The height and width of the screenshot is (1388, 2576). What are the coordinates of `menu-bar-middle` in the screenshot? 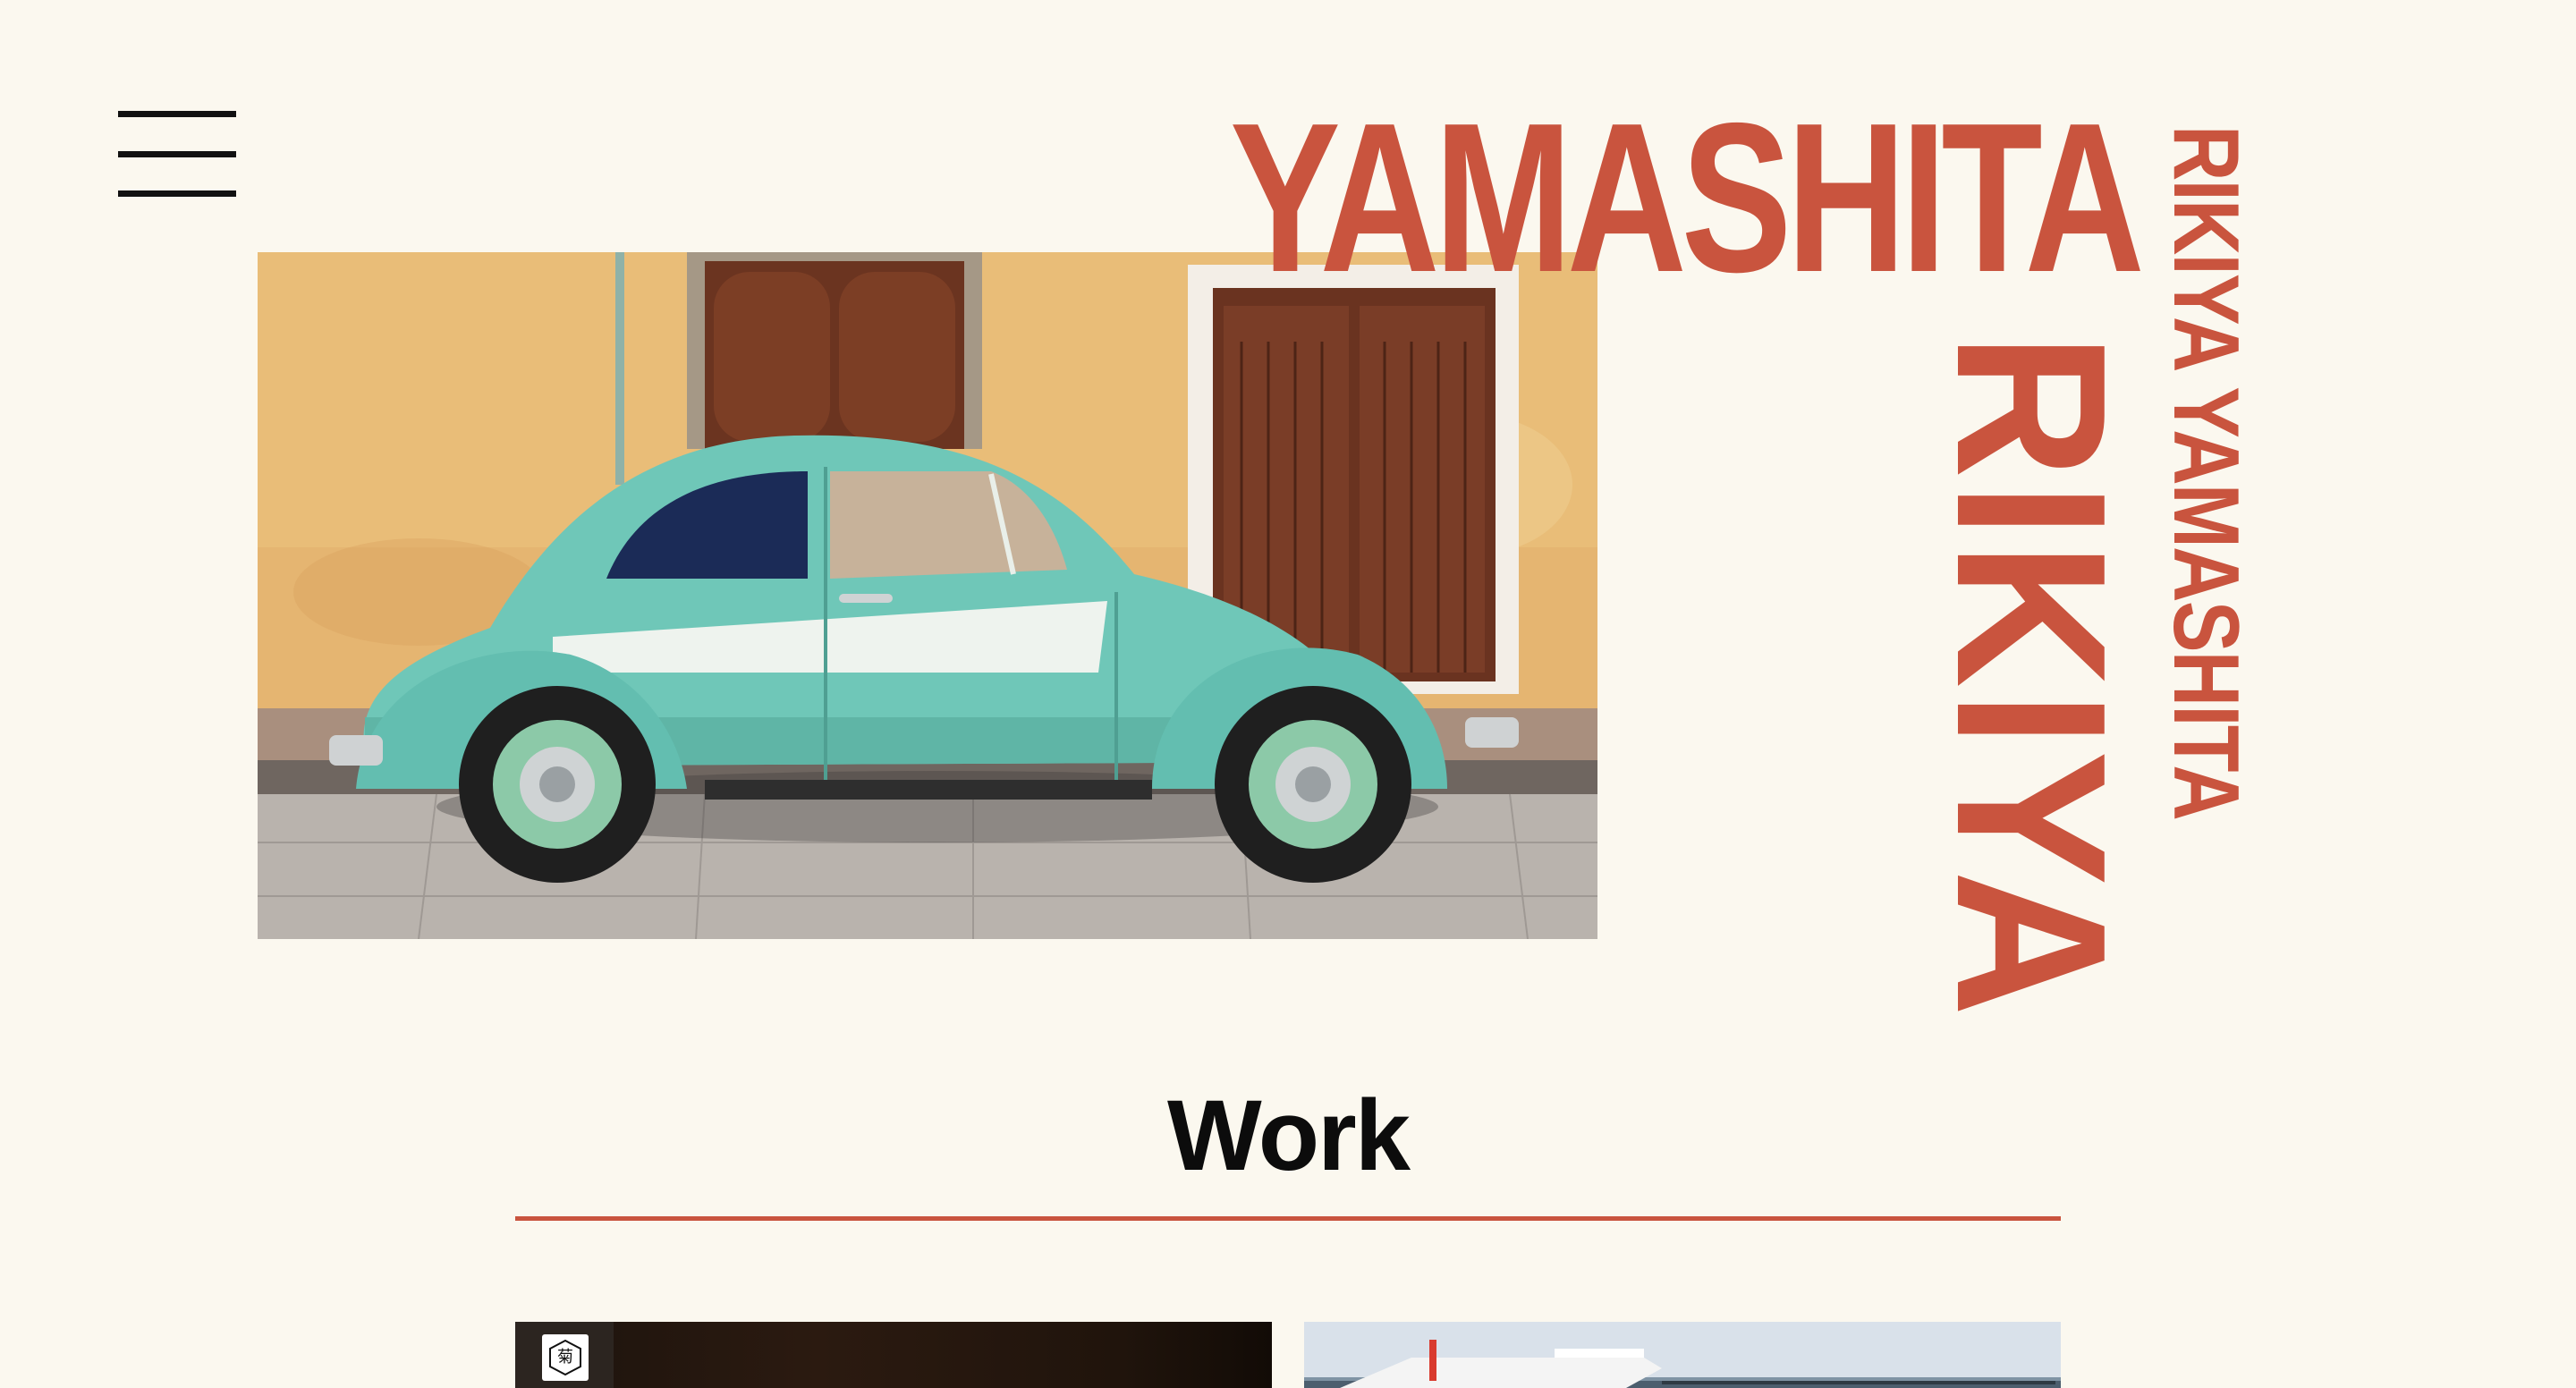 It's located at (177, 154).